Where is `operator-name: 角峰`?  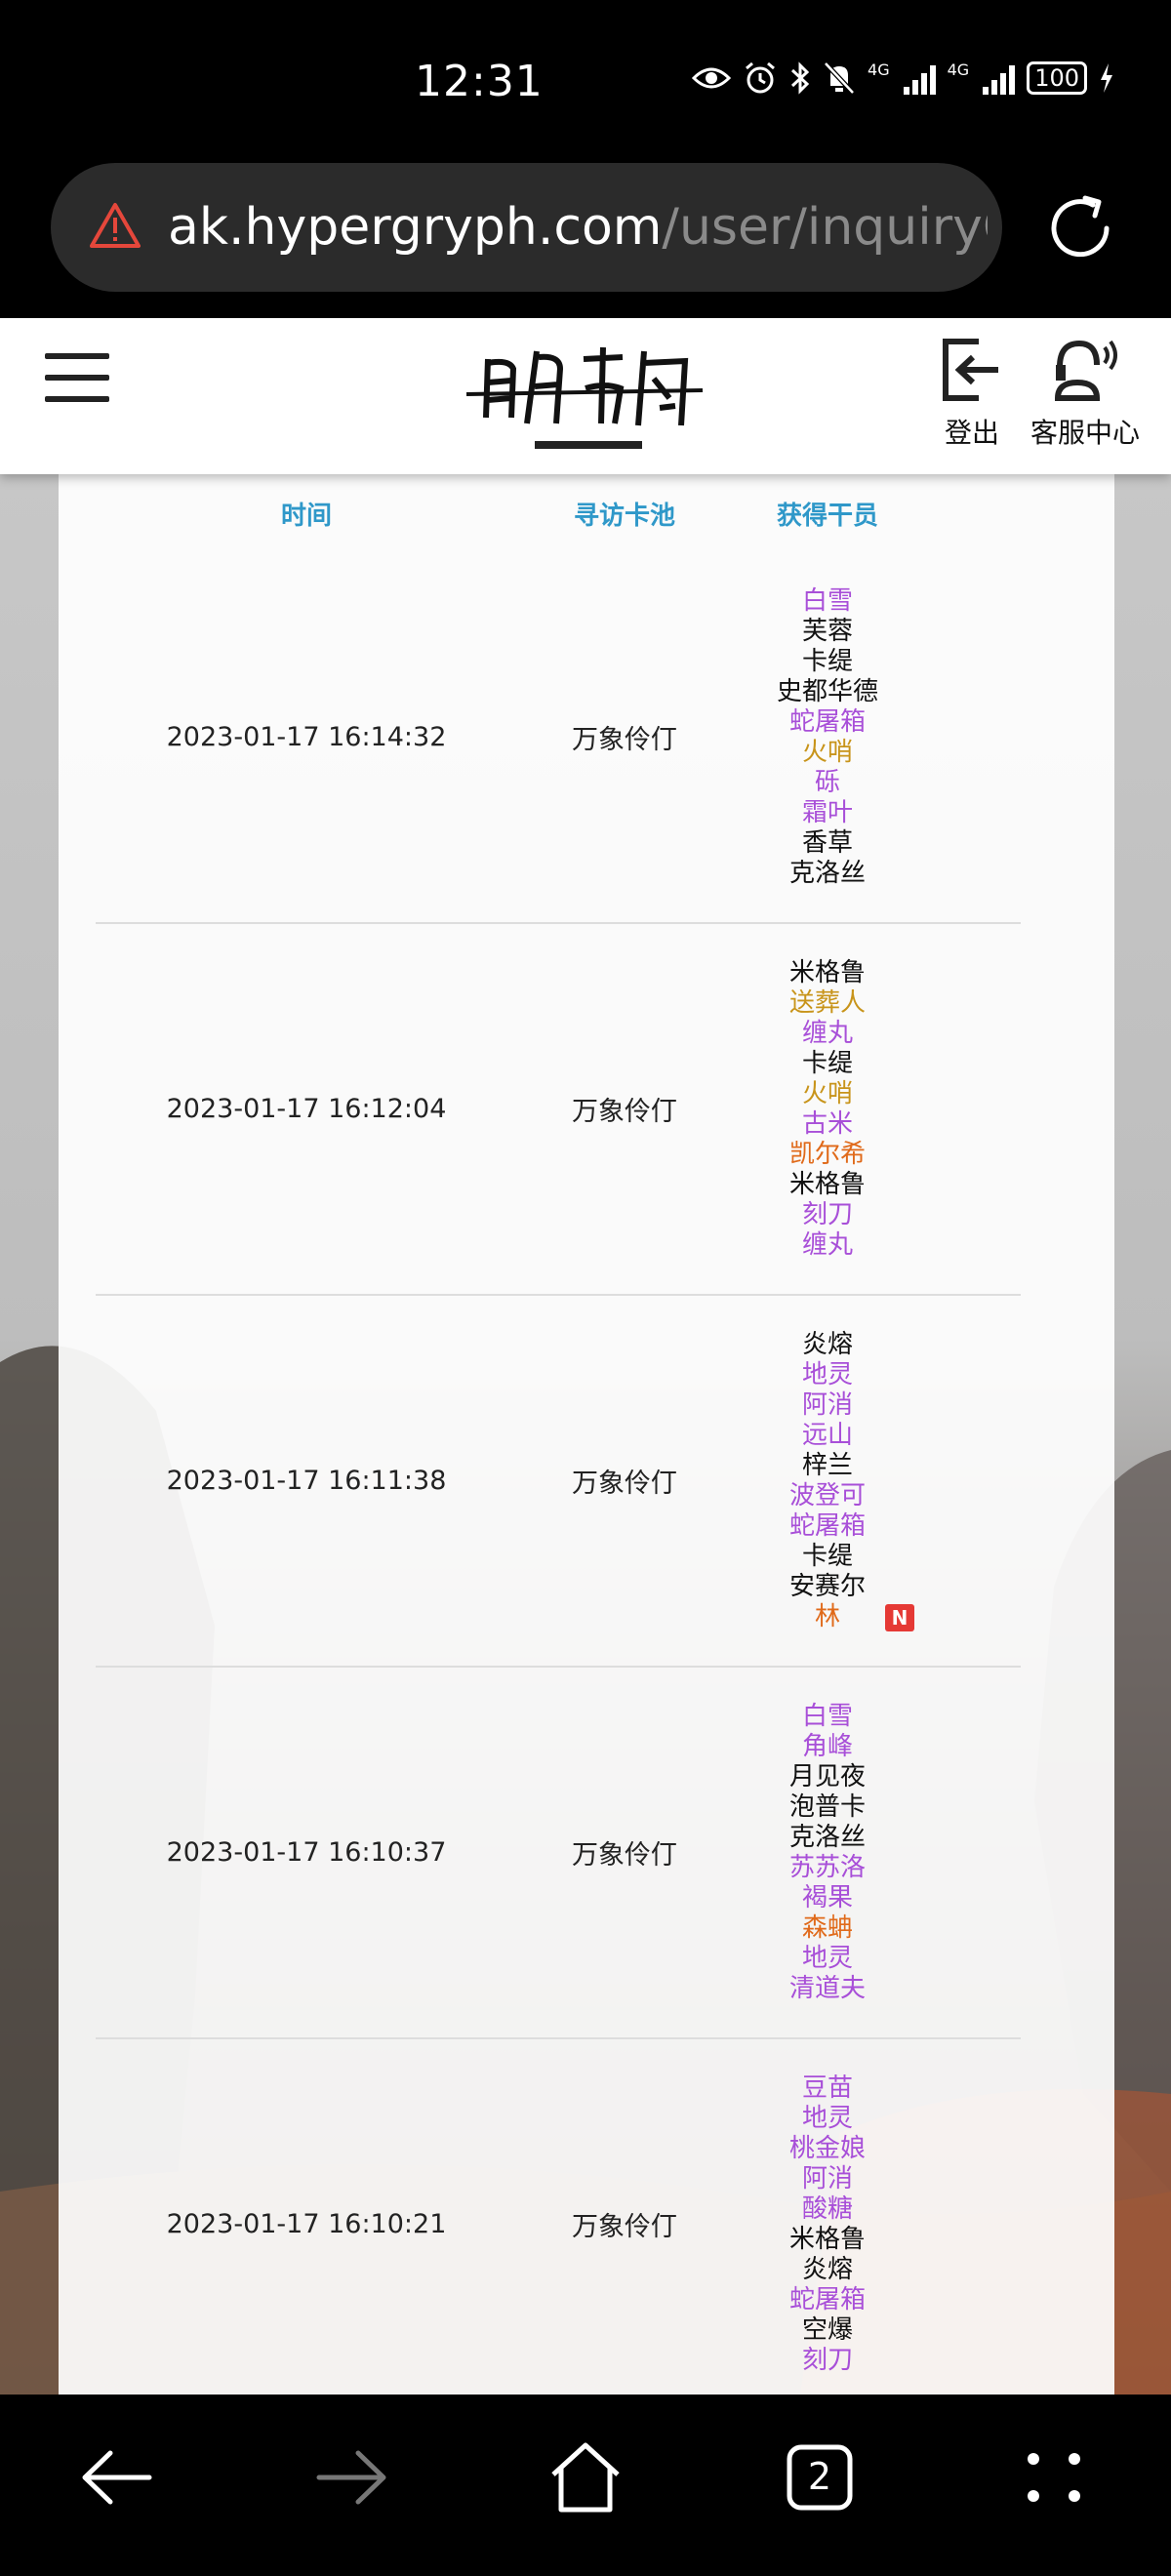
operator-name: 角峰 is located at coordinates (827, 1747).